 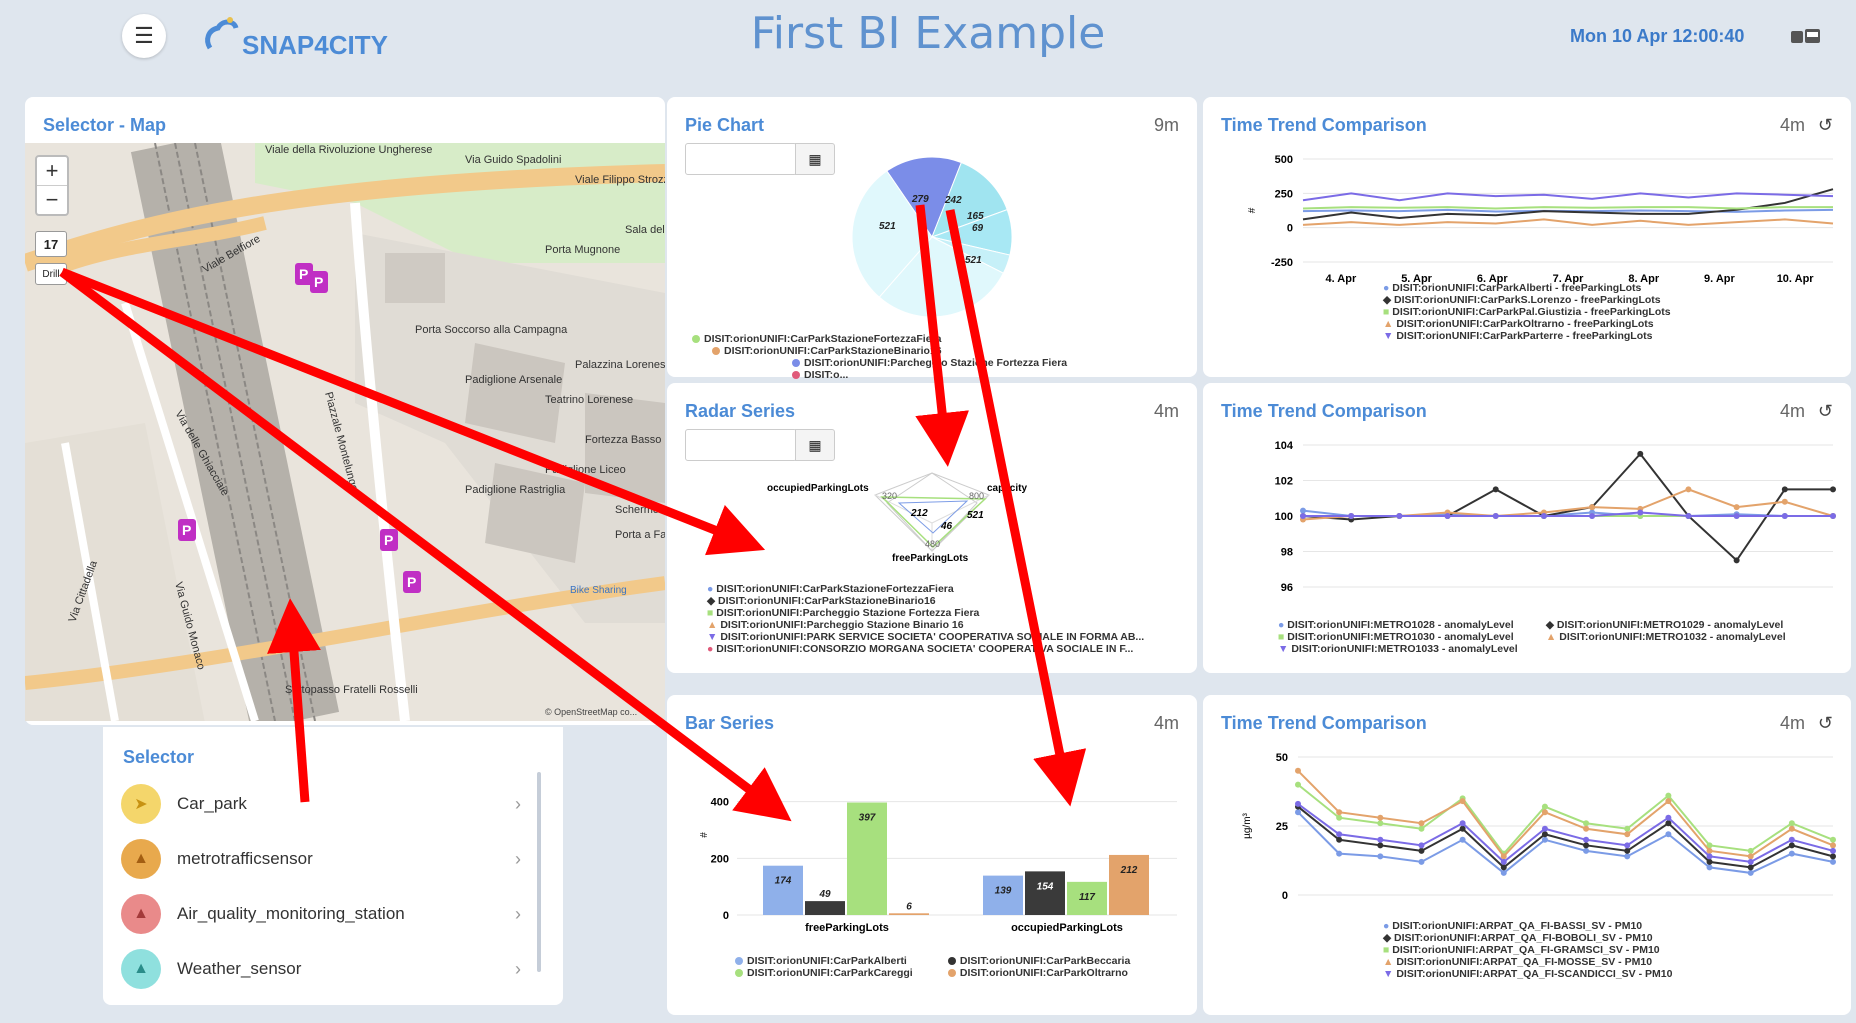 I want to click on selector-item-car-park: ➤ Car_park ›, so click(x=331, y=804).